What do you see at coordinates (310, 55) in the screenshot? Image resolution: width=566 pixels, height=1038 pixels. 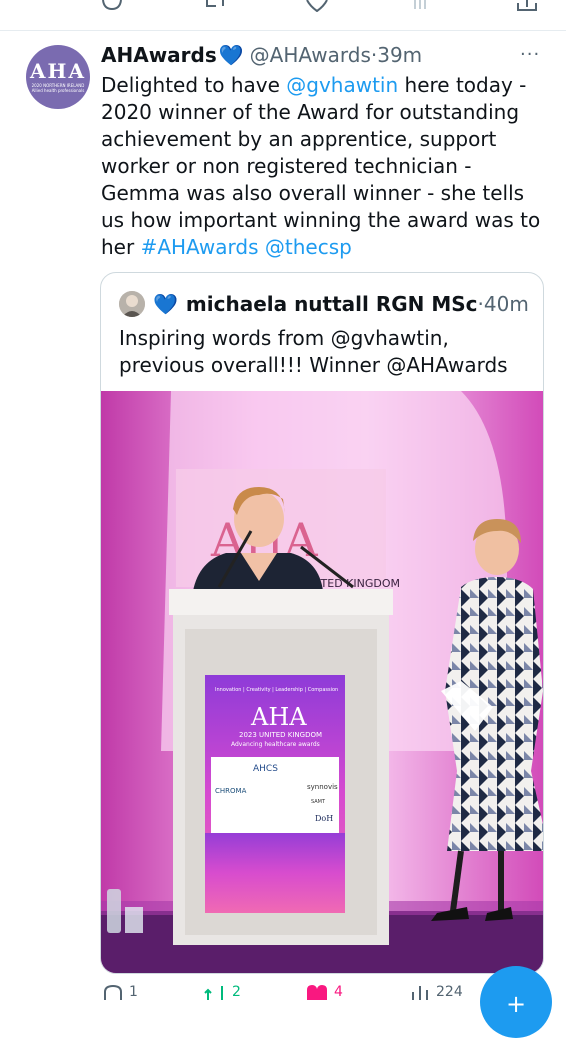 I see `handle: @AHAwards` at bounding box center [310, 55].